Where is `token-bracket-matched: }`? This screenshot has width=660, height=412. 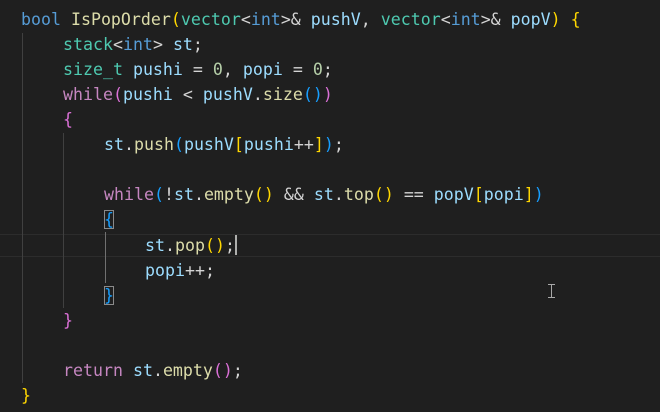 token-bracket-matched: } is located at coordinates (109, 295).